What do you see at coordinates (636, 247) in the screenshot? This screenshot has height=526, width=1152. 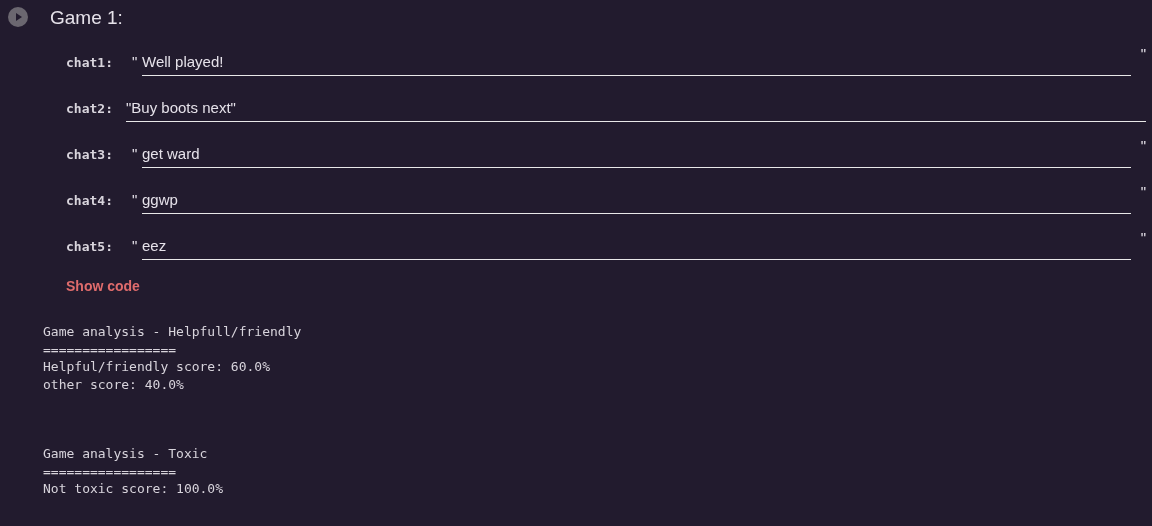 I see `input-field: eez` at bounding box center [636, 247].